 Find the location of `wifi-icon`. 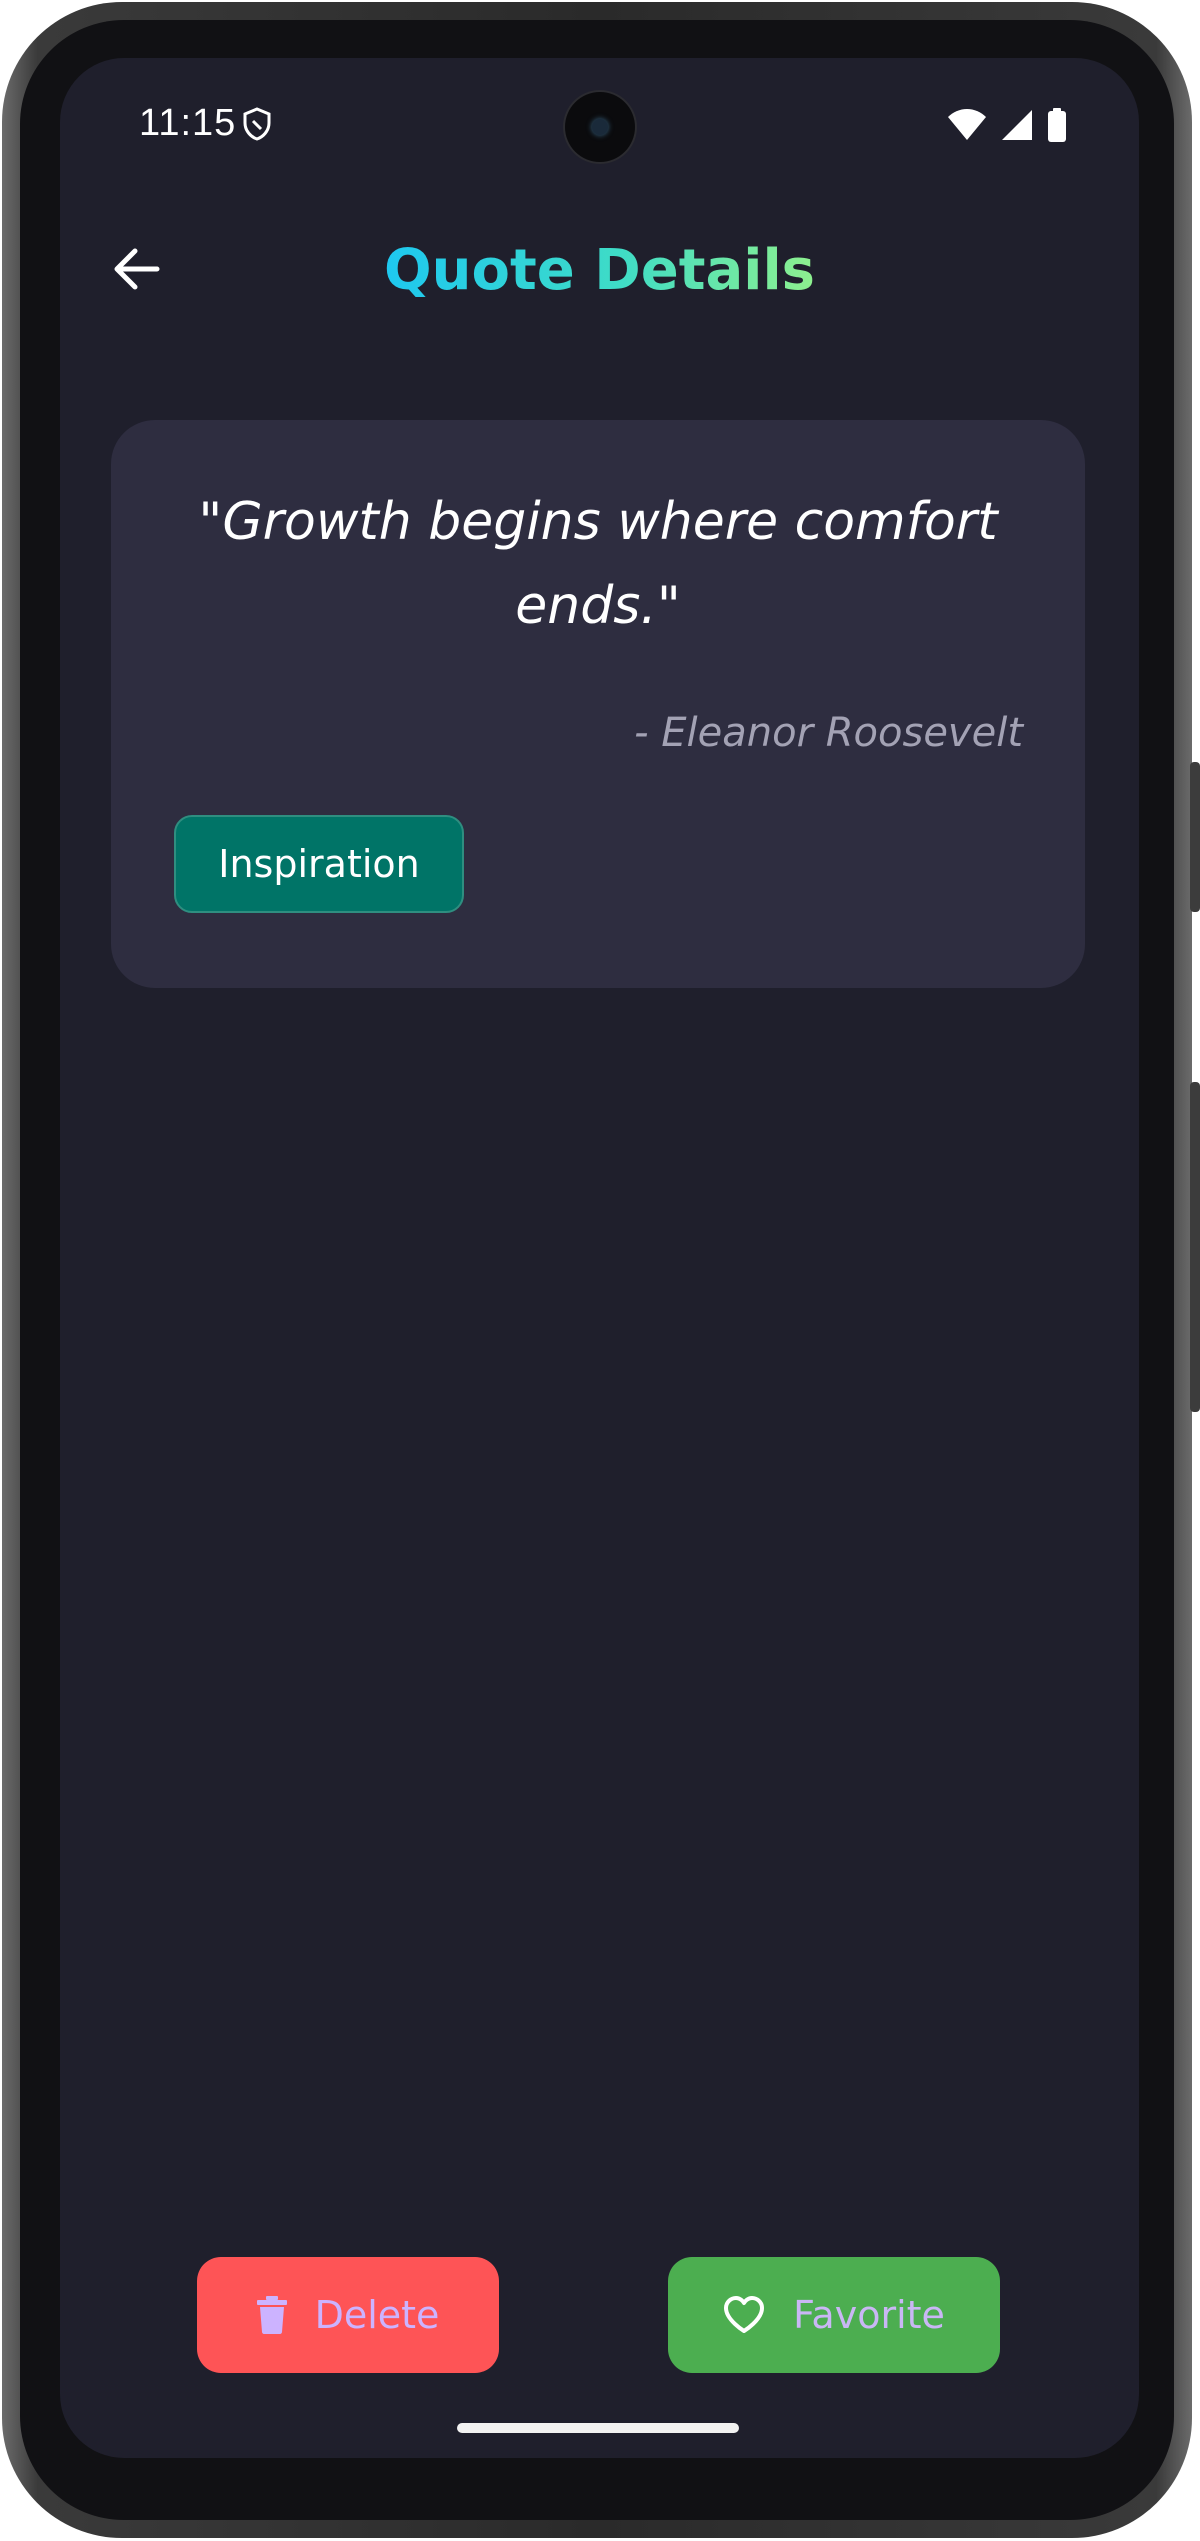

wifi-icon is located at coordinates (967, 124).